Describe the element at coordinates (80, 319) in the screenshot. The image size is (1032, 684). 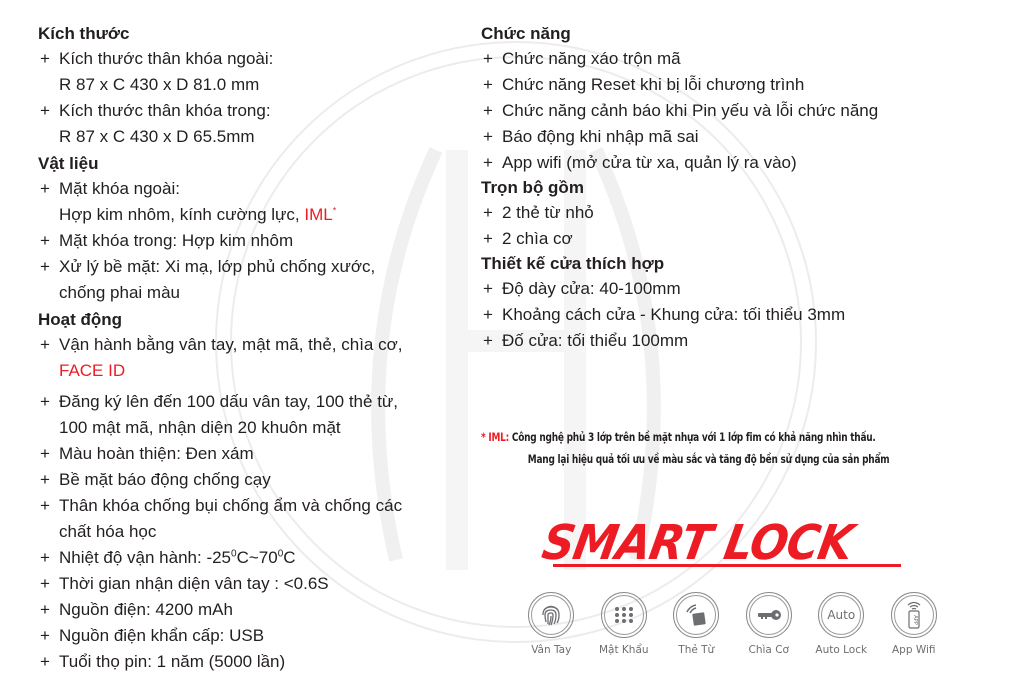
I see `section-title: Hoạt động` at that location.